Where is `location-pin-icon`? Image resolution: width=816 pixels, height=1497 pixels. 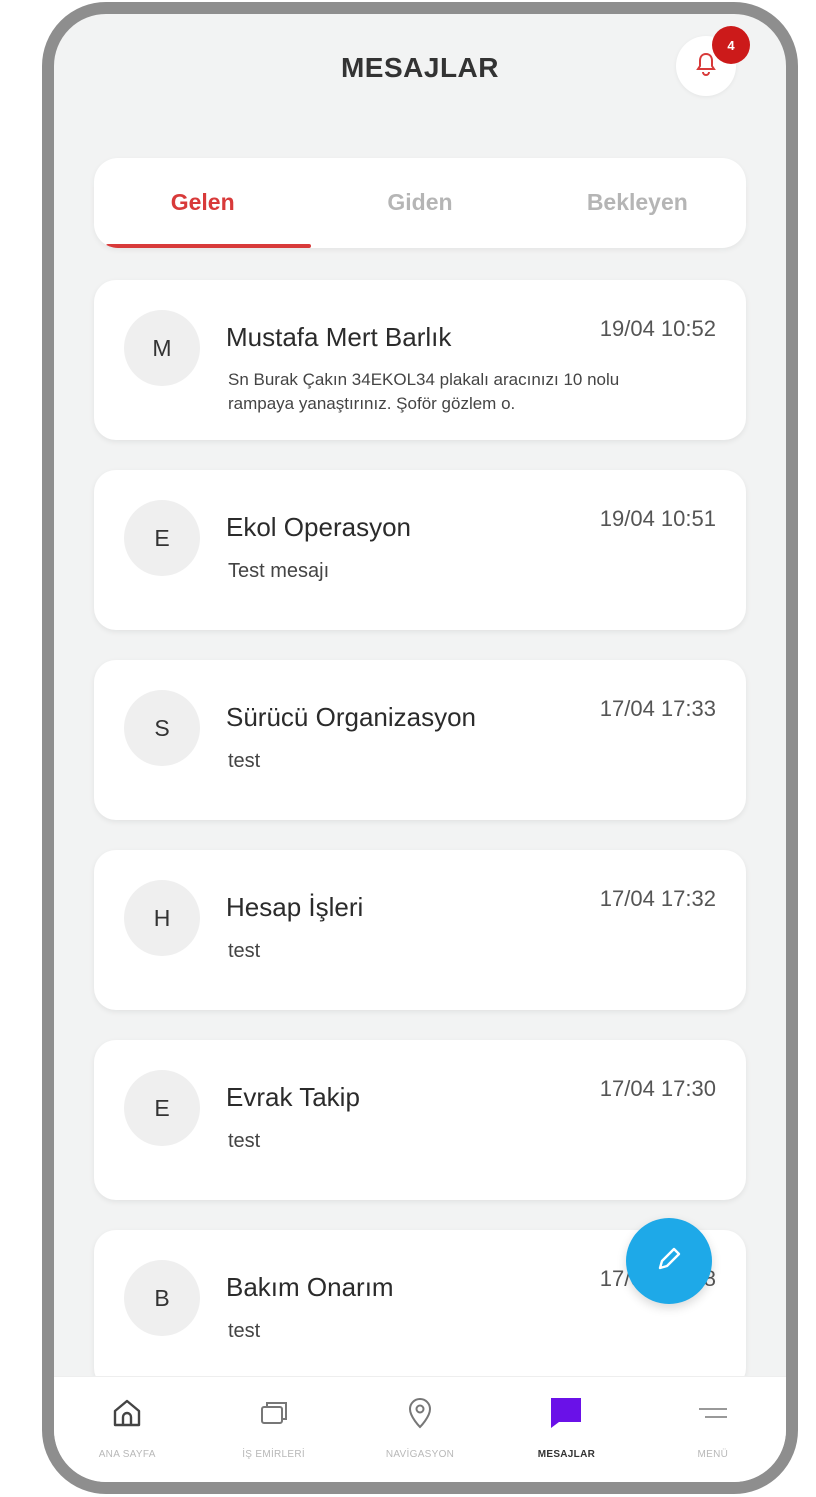 location-pin-icon is located at coordinates (420, 1413).